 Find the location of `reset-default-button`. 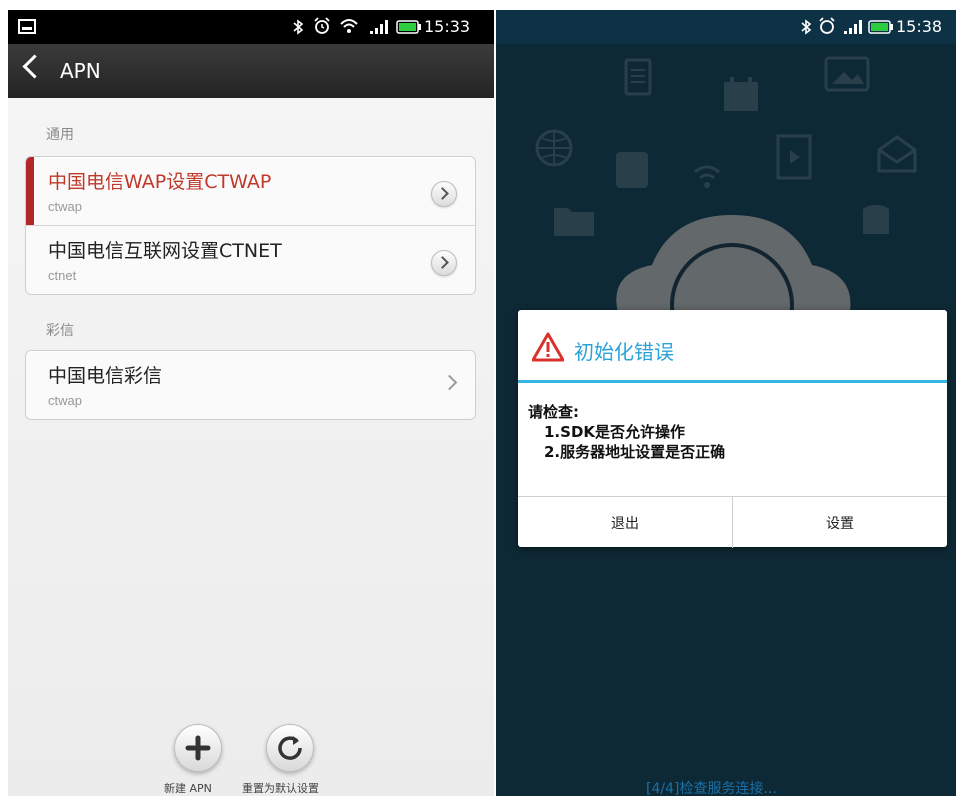

reset-default-button is located at coordinates (290, 748).